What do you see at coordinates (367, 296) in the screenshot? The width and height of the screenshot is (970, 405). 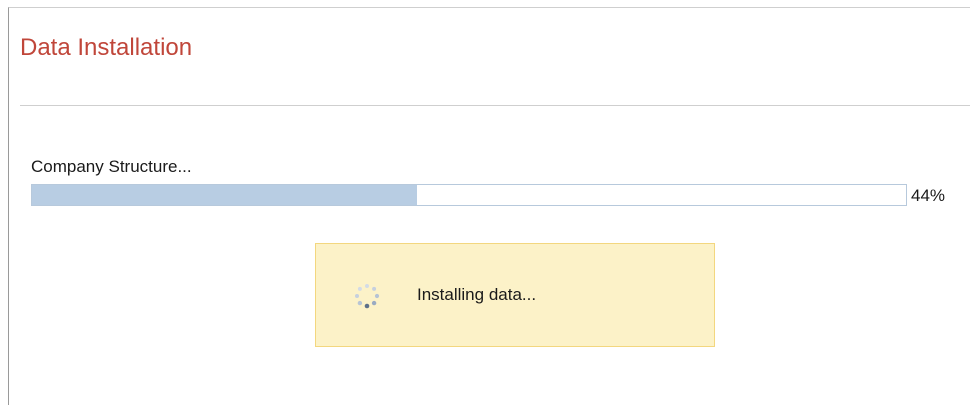 I see `spinner-icon` at bounding box center [367, 296].